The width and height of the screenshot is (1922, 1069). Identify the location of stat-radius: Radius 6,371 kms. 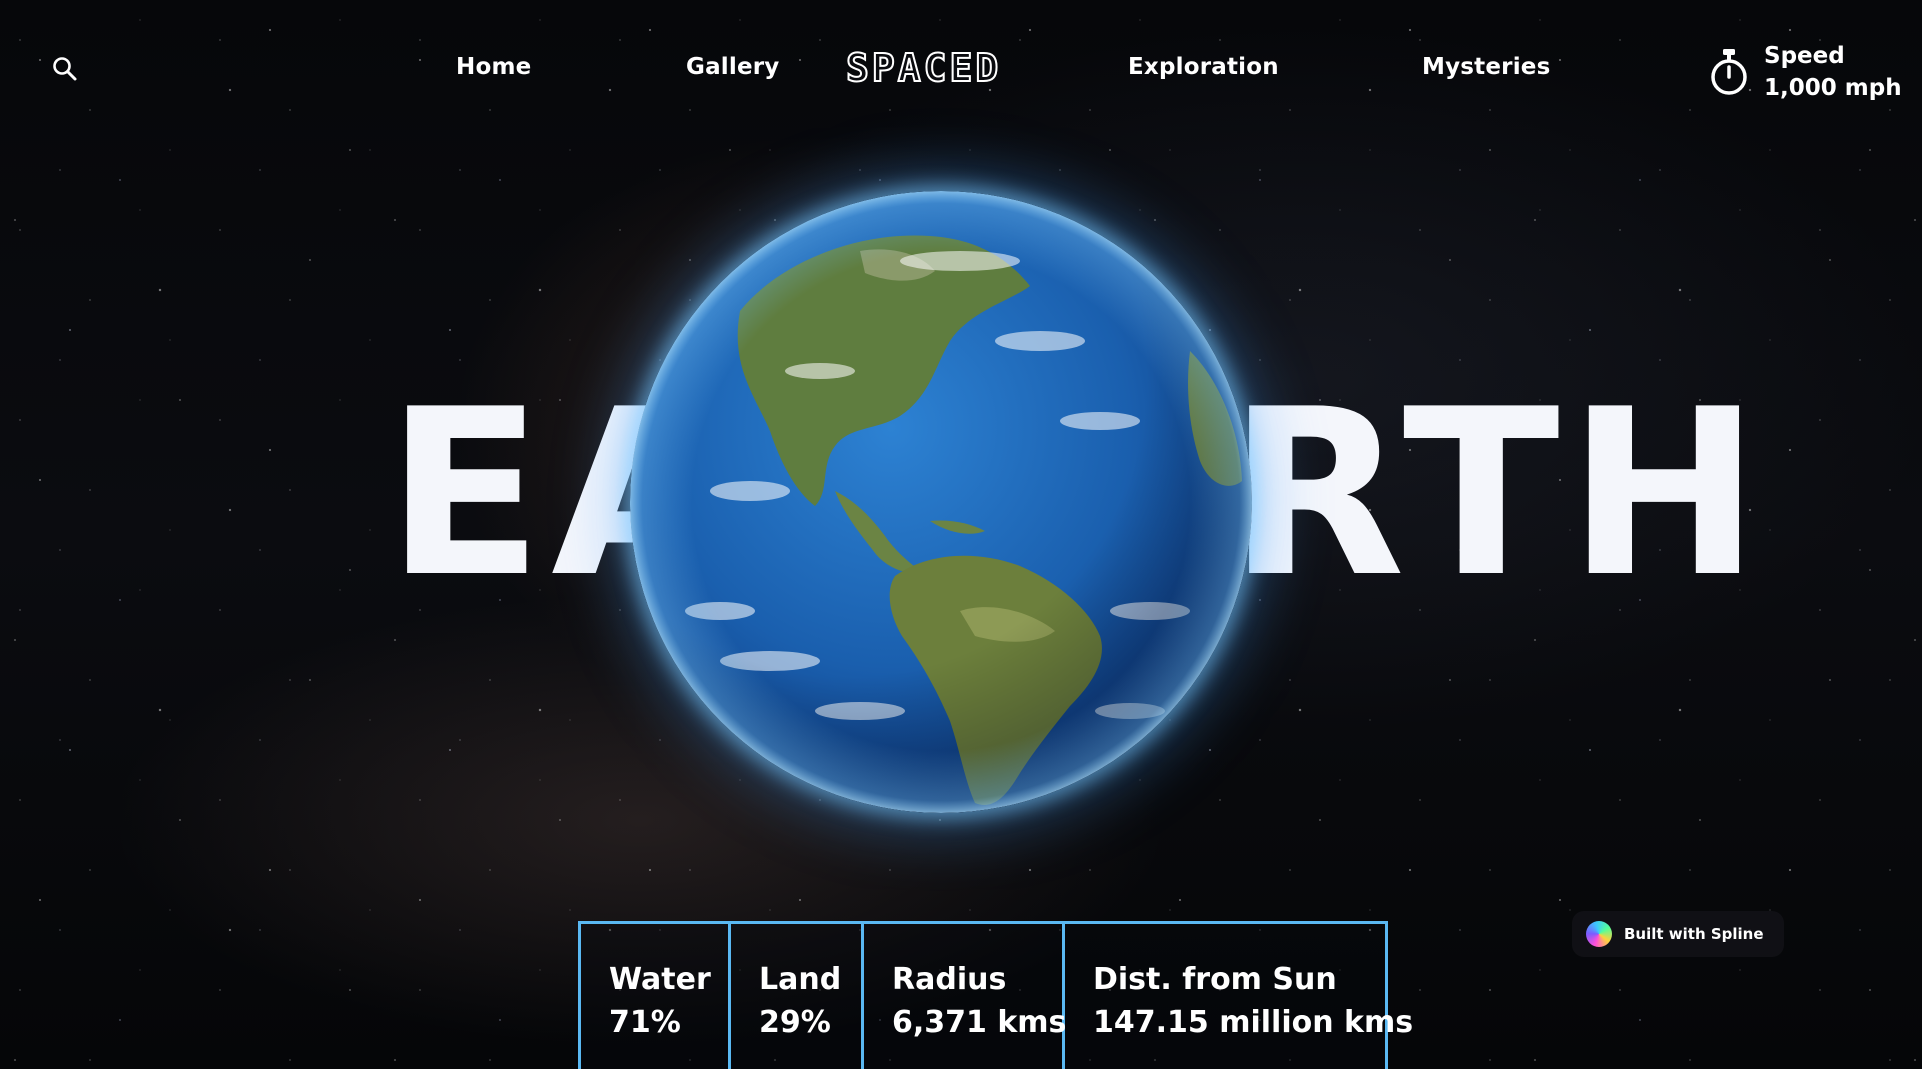
(965, 996).